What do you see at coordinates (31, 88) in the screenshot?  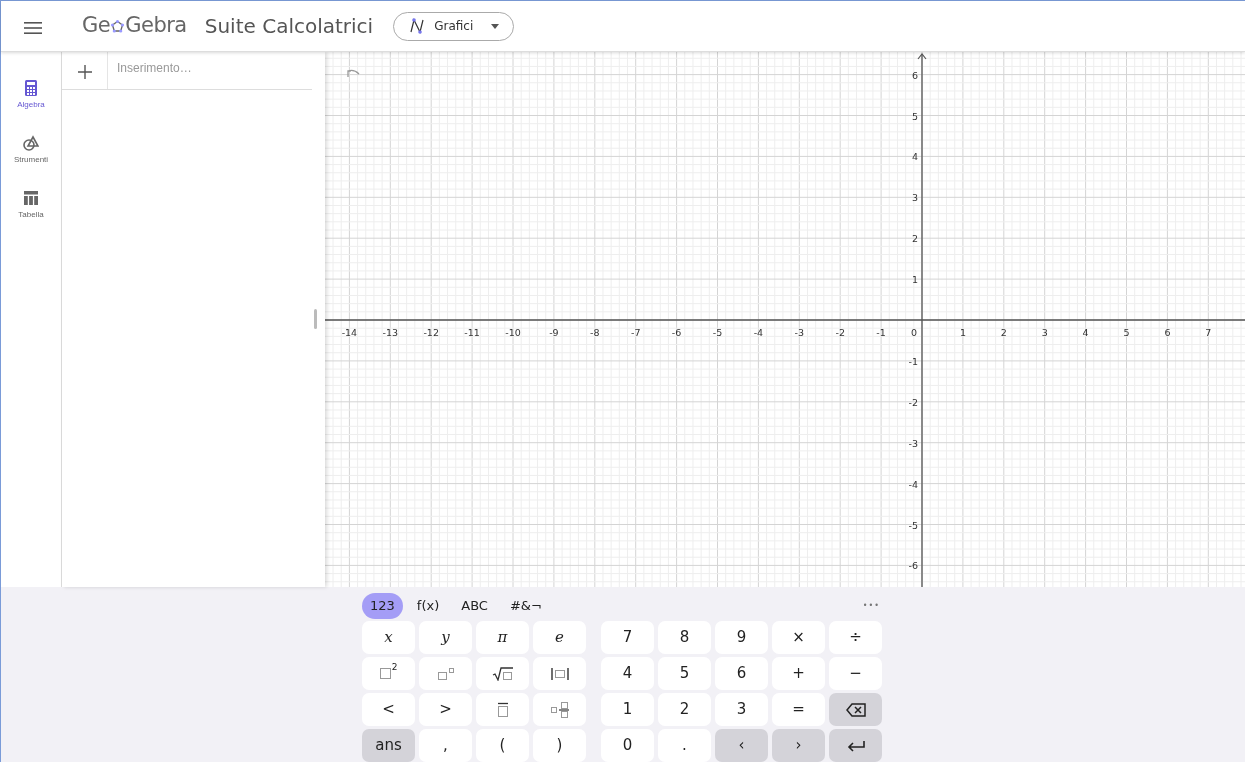 I see `calculator-icon` at bounding box center [31, 88].